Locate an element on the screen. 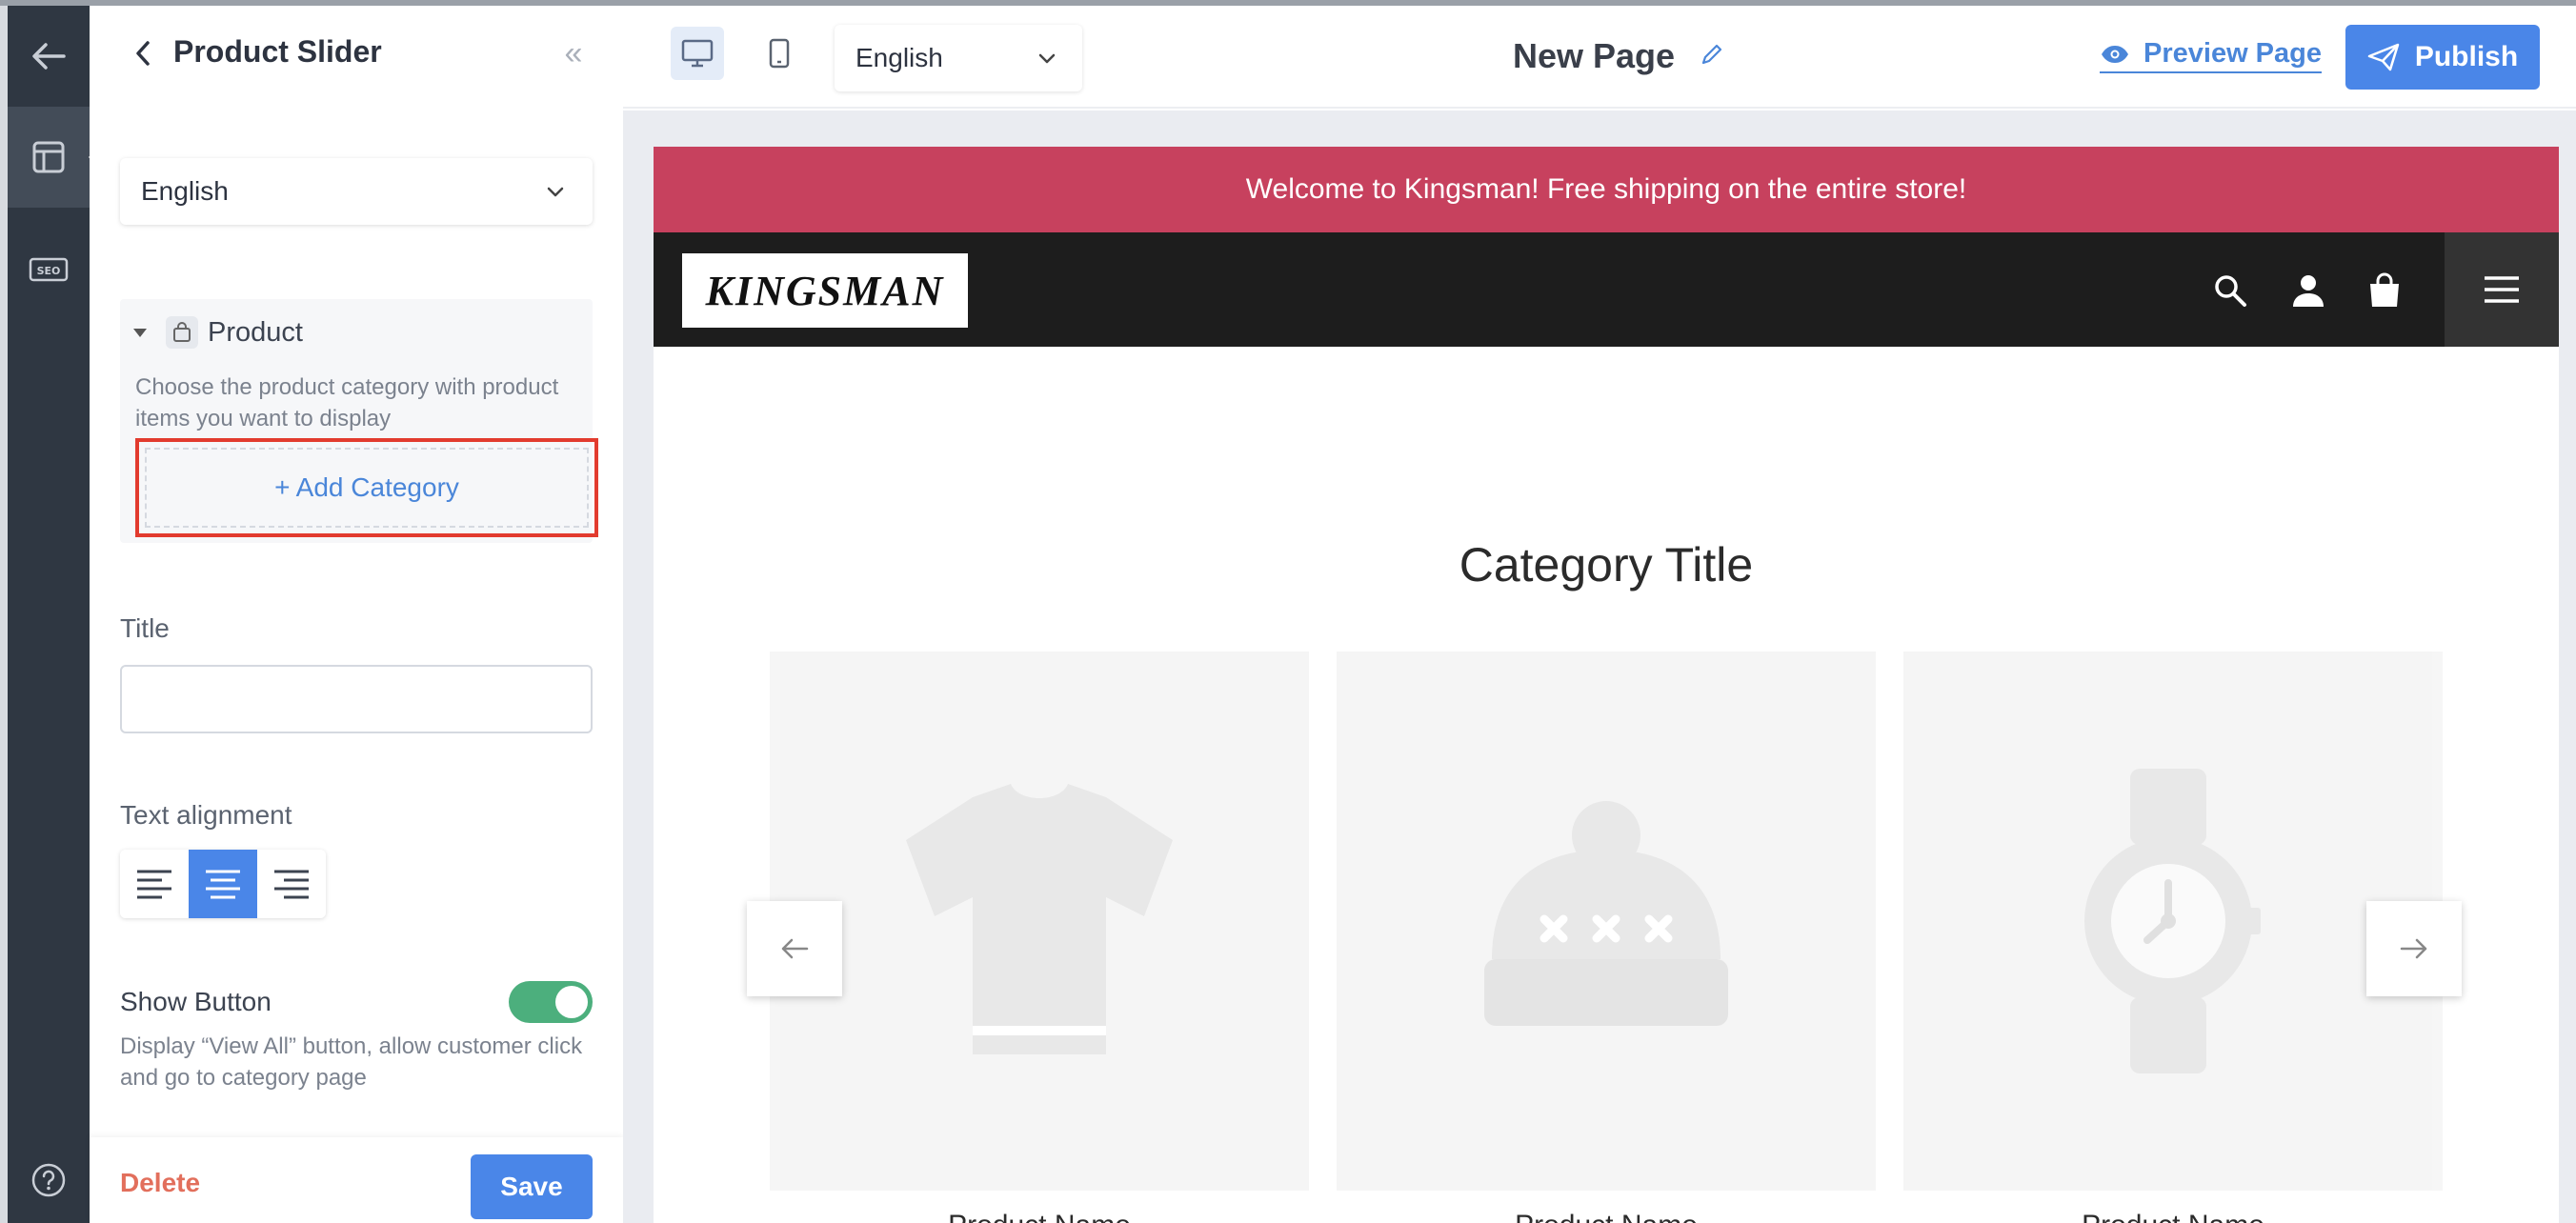 This screenshot has width=2576, height=1223. chevron-left-icon is located at coordinates (143, 54).